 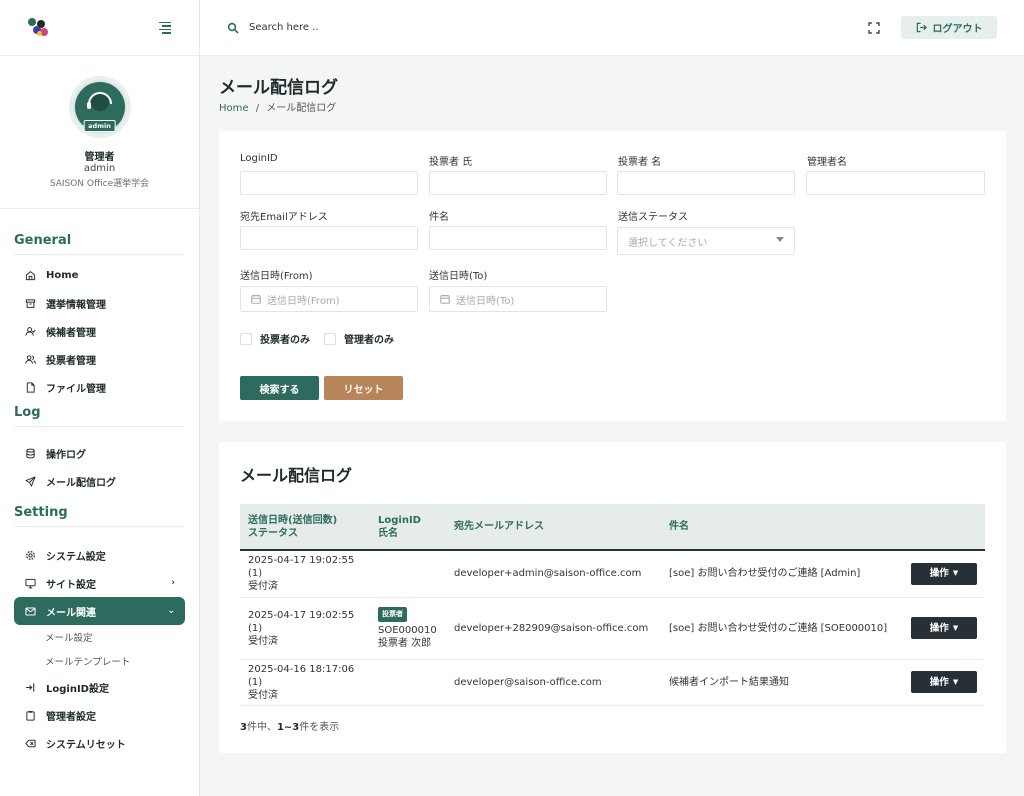 What do you see at coordinates (921, 27) in the screenshot?
I see `logout-icon` at bounding box center [921, 27].